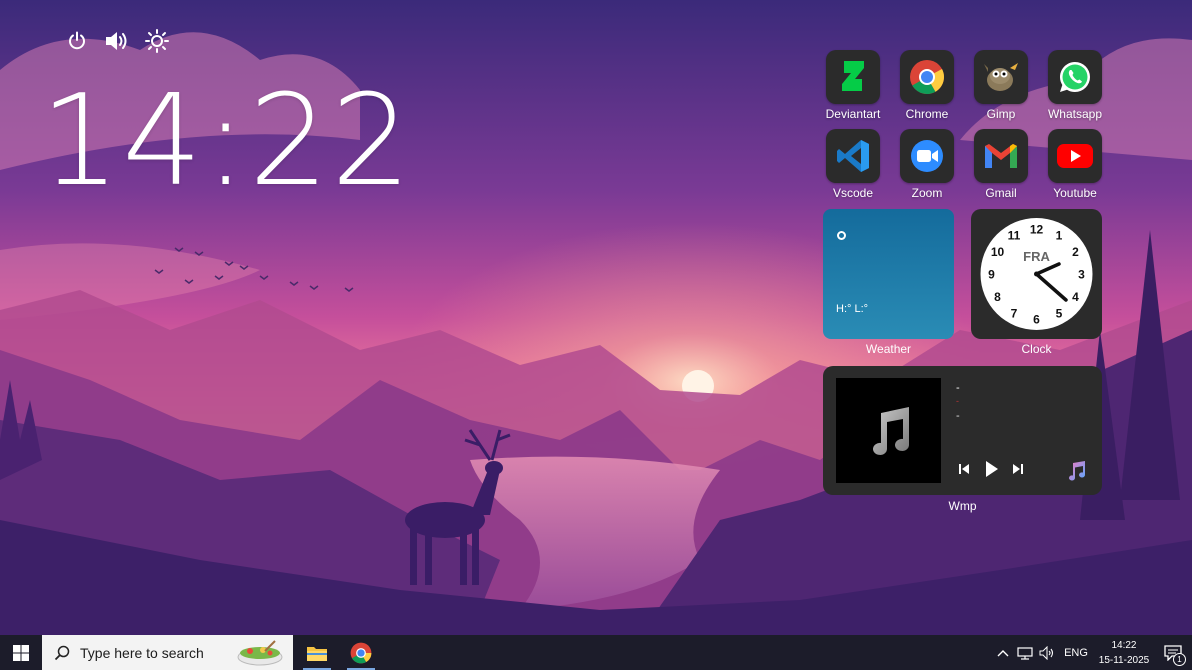 The height and width of the screenshot is (670, 1192). What do you see at coordinates (992, 469) in the screenshot?
I see `play-icon` at bounding box center [992, 469].